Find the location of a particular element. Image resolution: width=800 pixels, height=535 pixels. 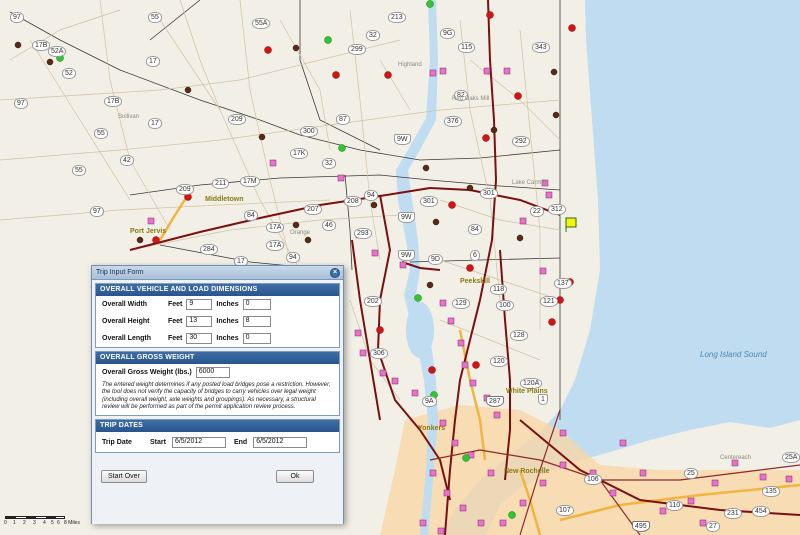

width-label: Overall Width is located at coordinates (125, 304).